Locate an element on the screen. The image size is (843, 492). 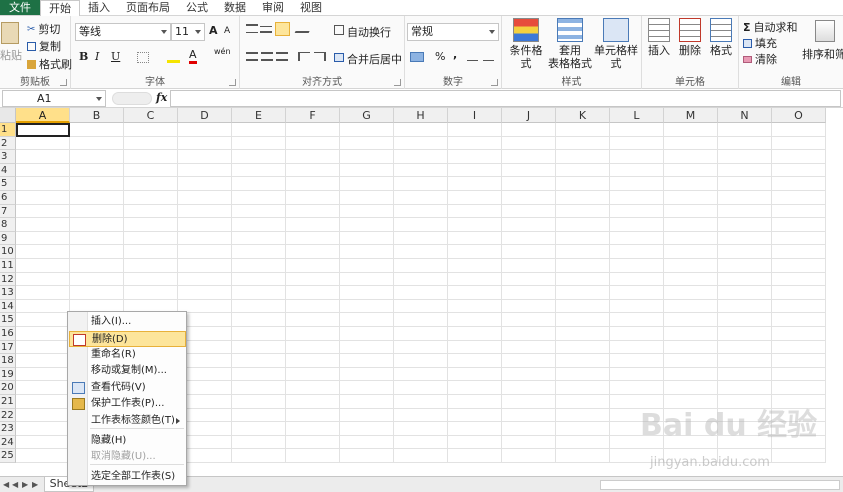
row-header: 9 is located at coordinates (8, 238).